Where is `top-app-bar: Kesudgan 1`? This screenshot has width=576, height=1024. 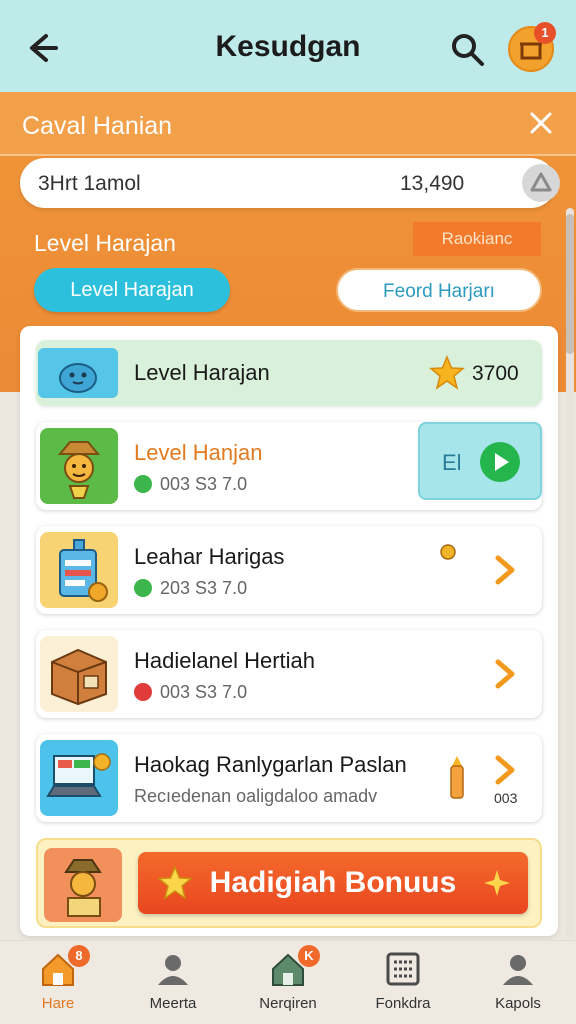 top-app-bar: Kesudgan 1 is located at coordinates (288, 46).